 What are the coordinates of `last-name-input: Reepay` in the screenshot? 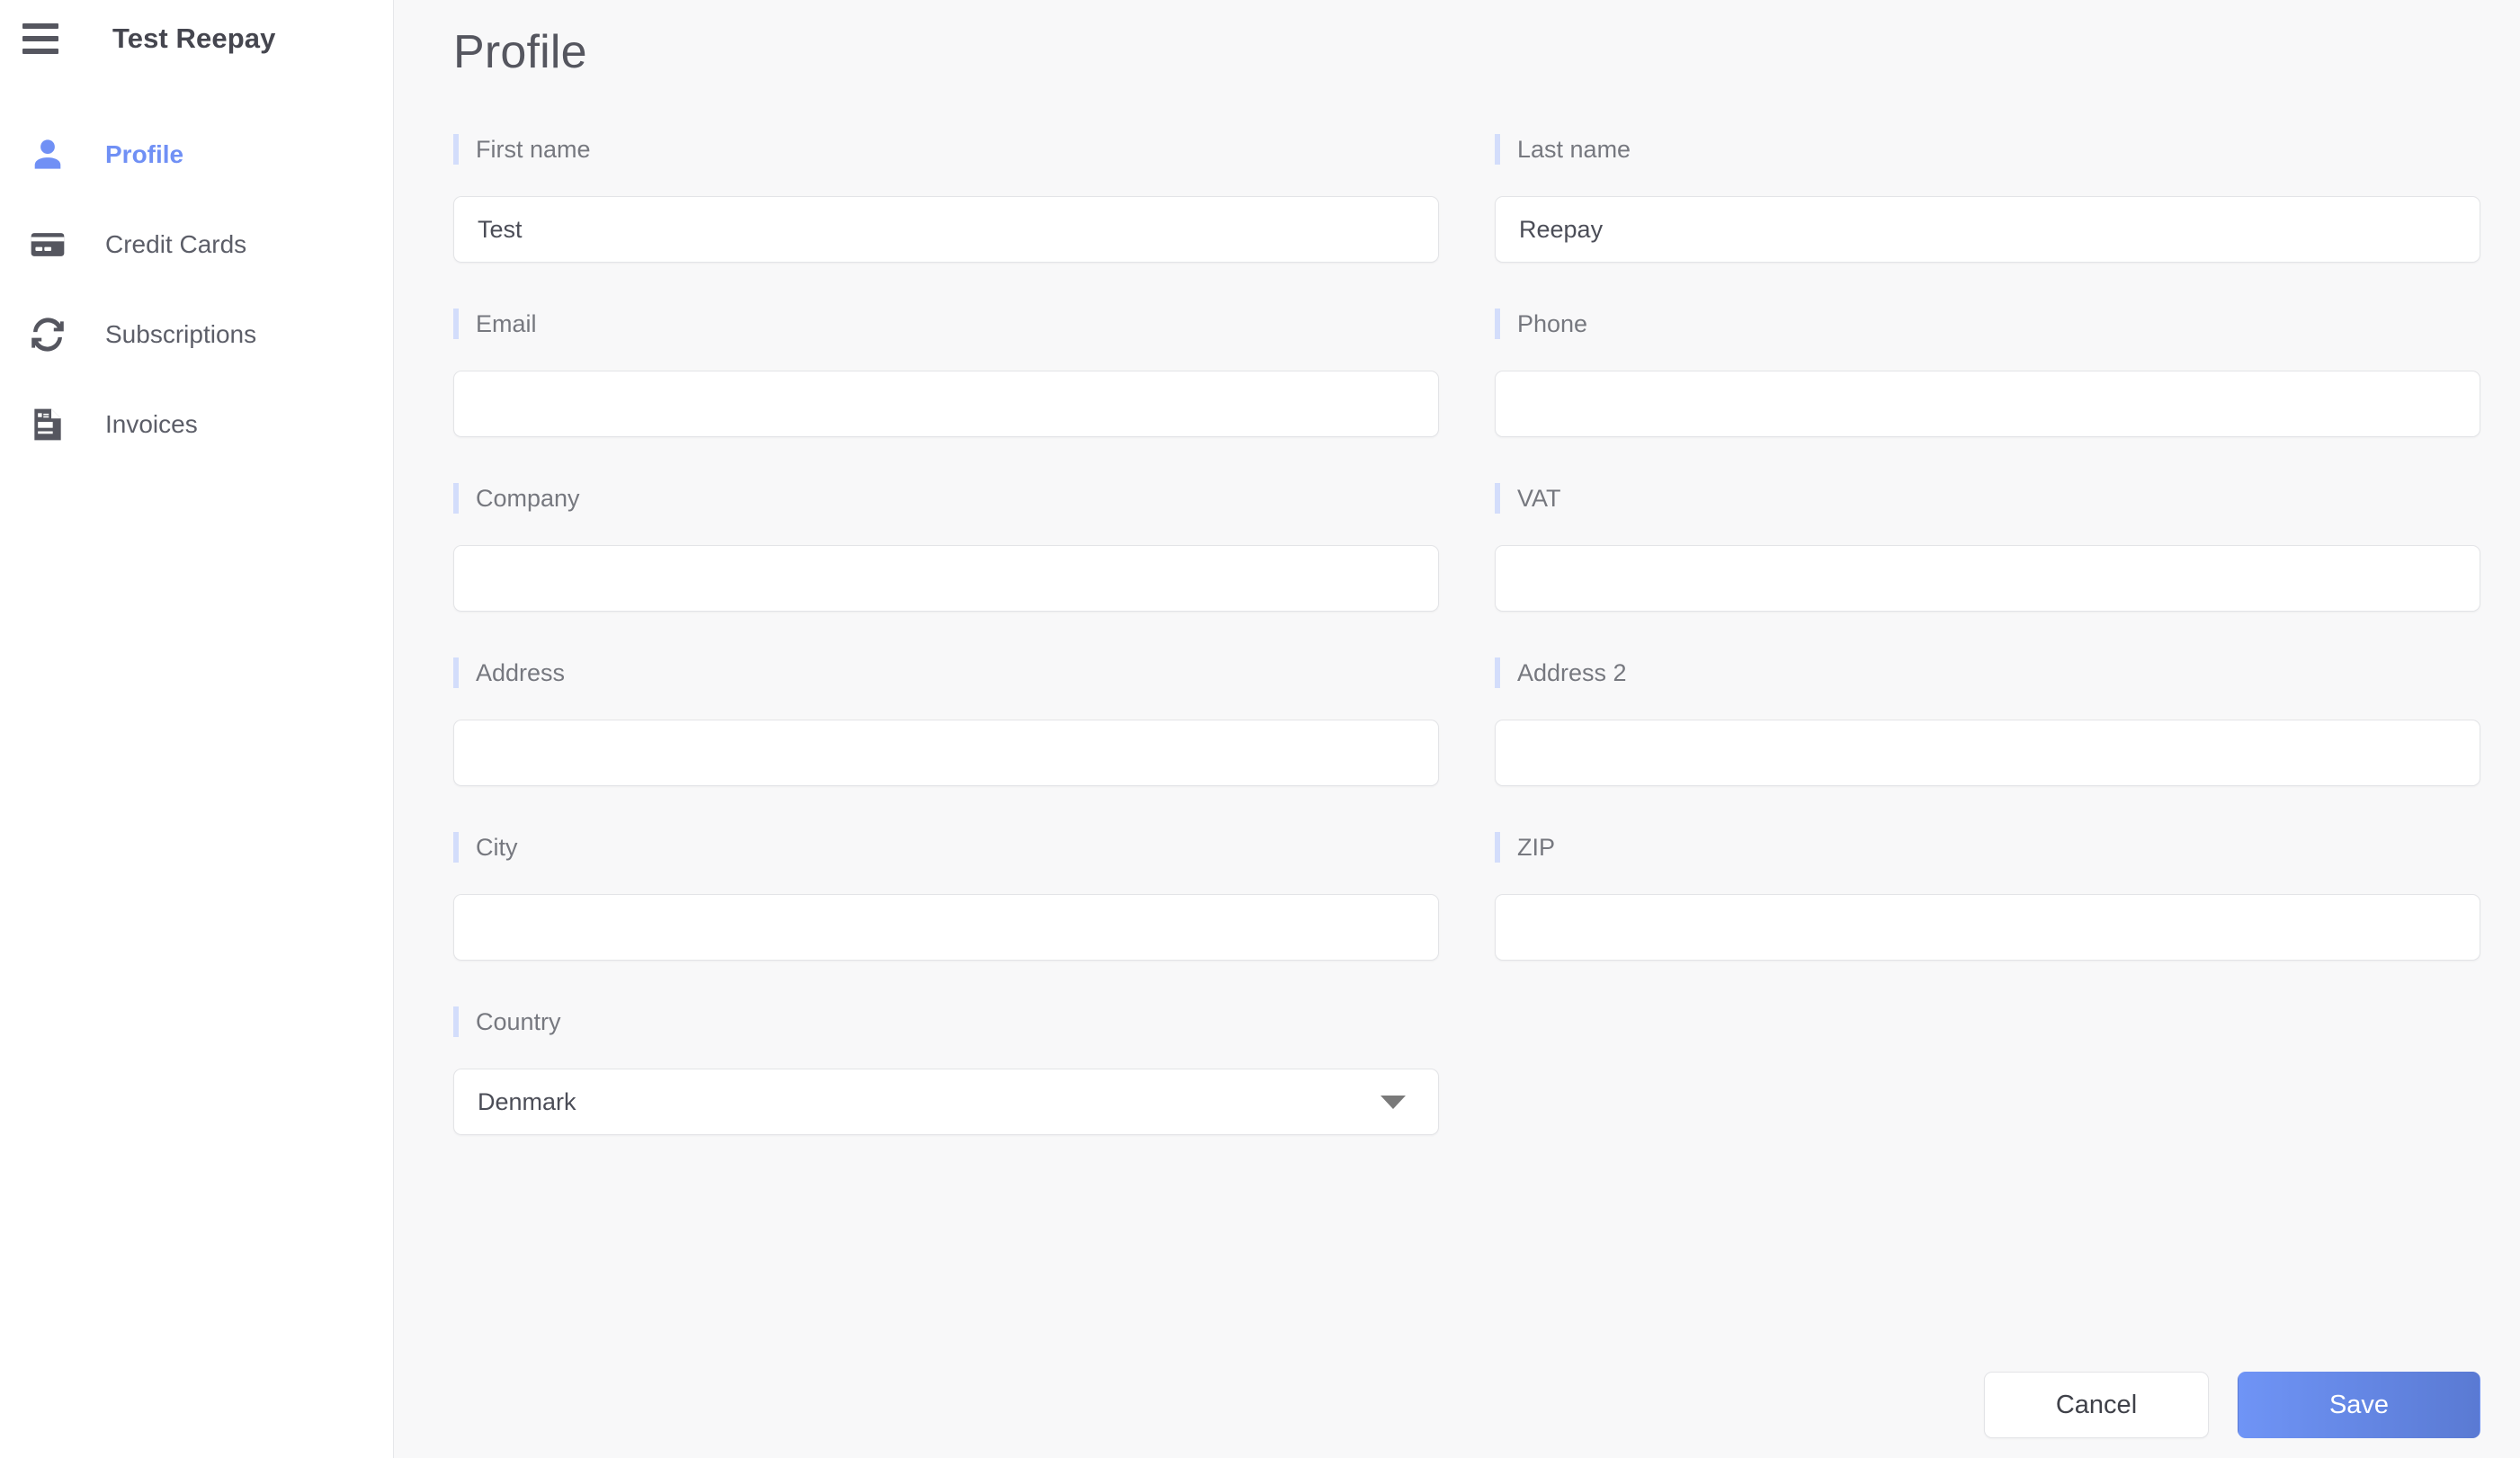 It's located at (1987, 230).